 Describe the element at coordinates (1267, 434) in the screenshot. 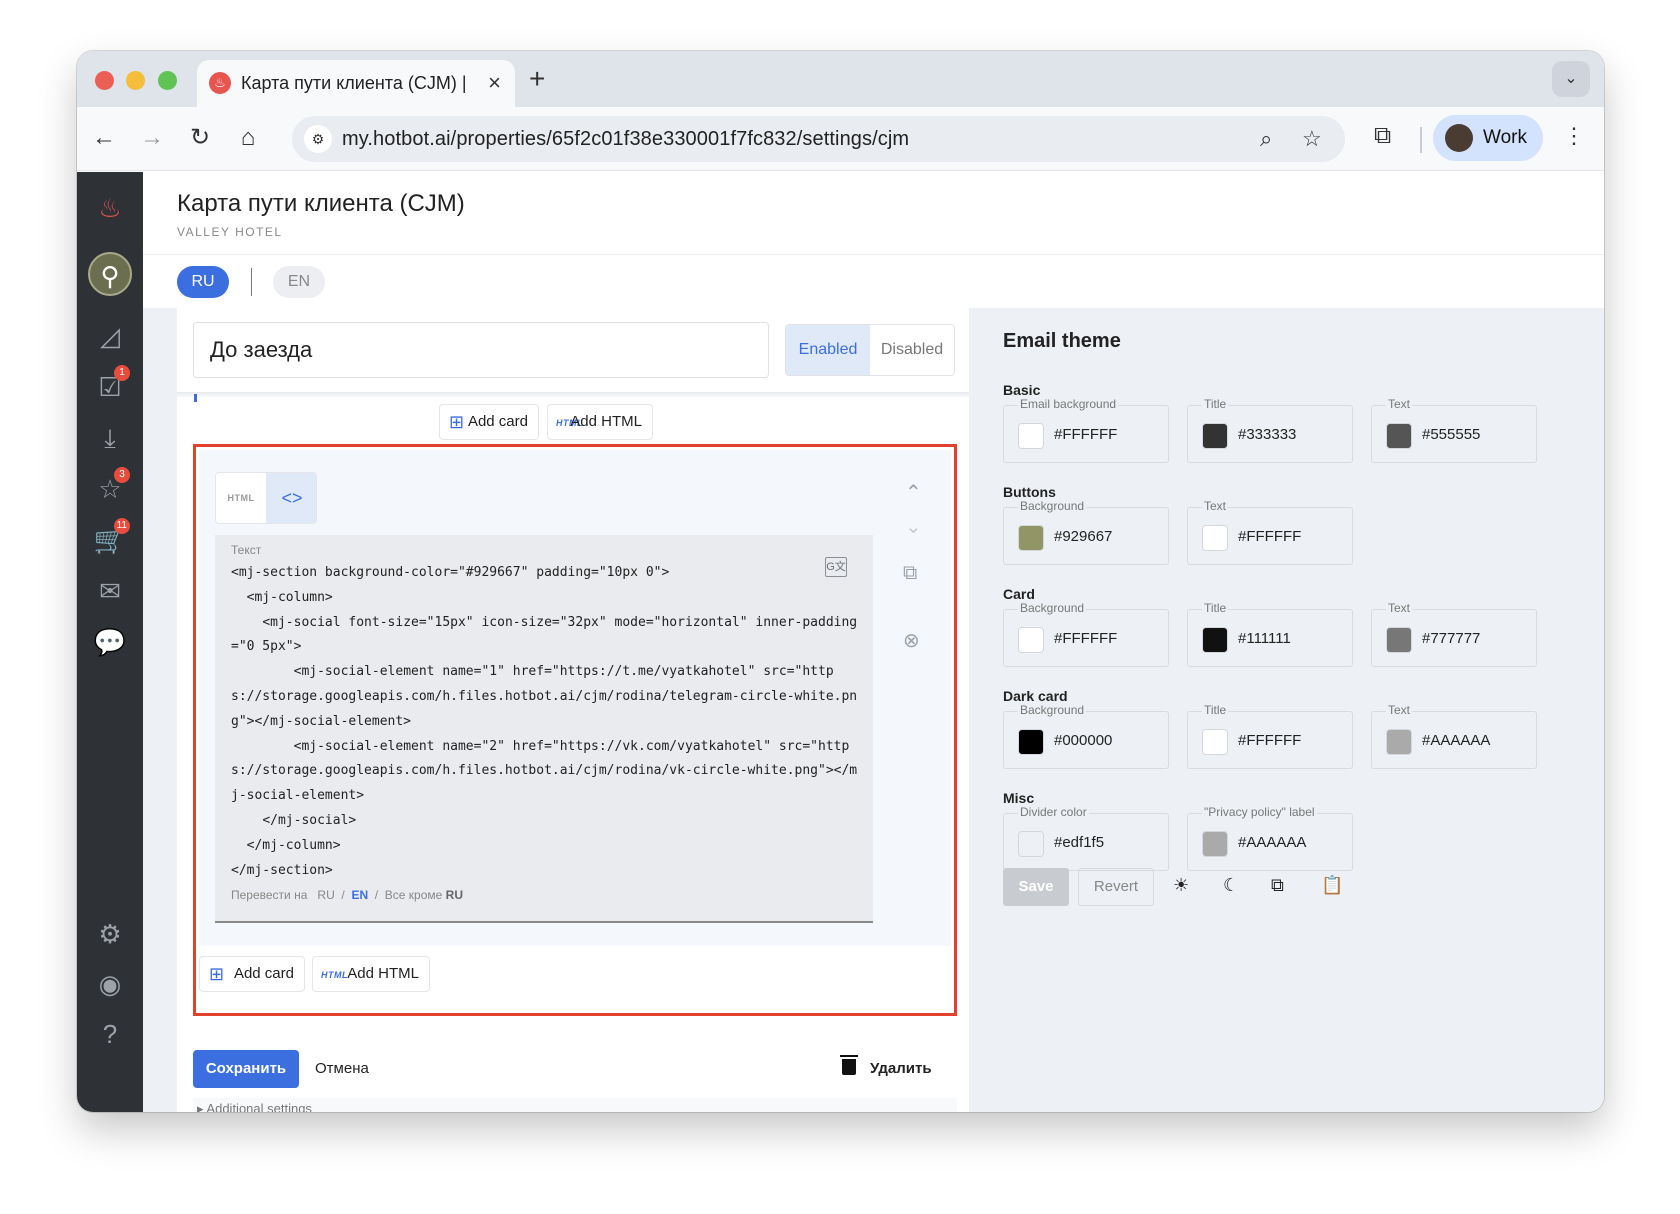

I see `hex-value: #333333` at that location.